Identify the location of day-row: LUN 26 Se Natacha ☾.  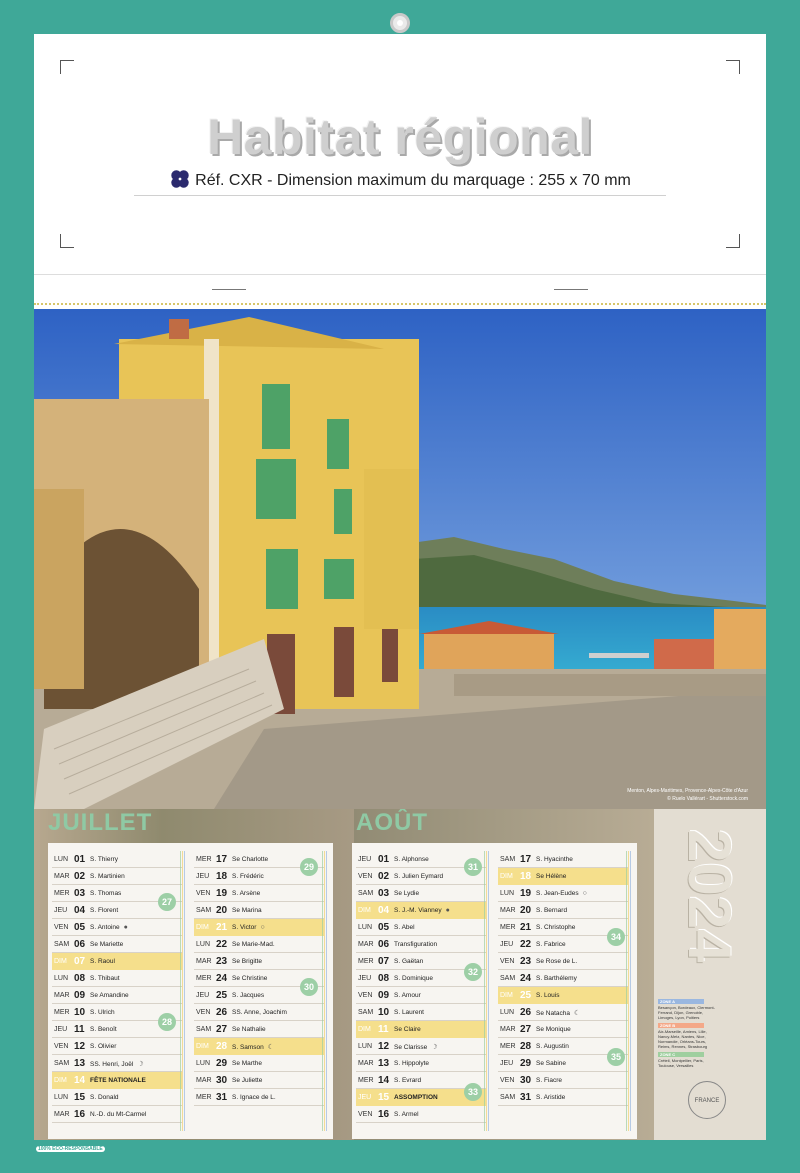
(563, 1012).